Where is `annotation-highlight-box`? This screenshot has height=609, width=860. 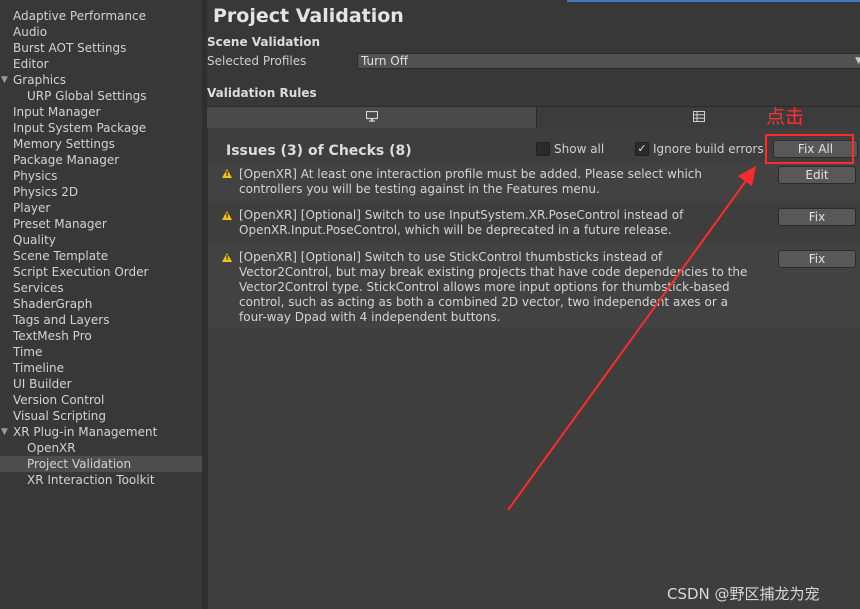
annotation-highlight-box is located at coordinates (809, 149).